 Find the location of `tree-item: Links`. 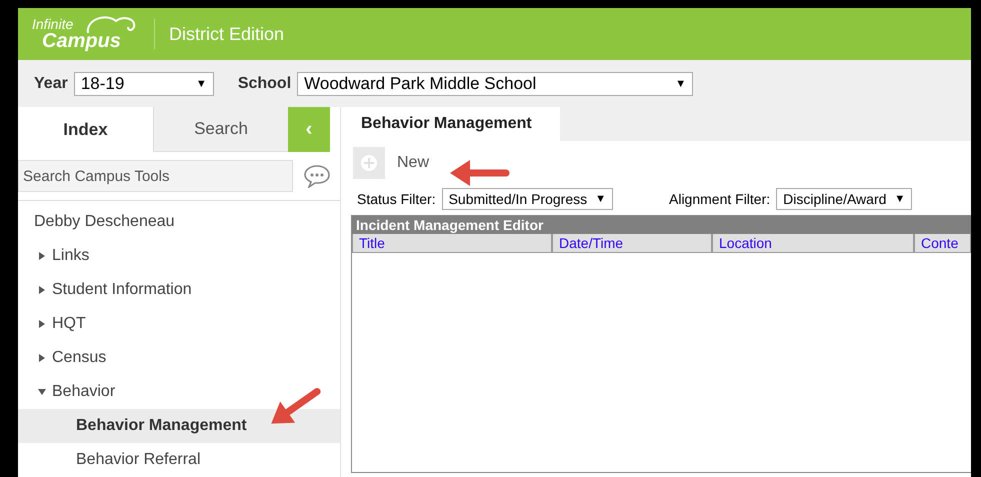

tree-item: Links is located at coordinates (71, 256).